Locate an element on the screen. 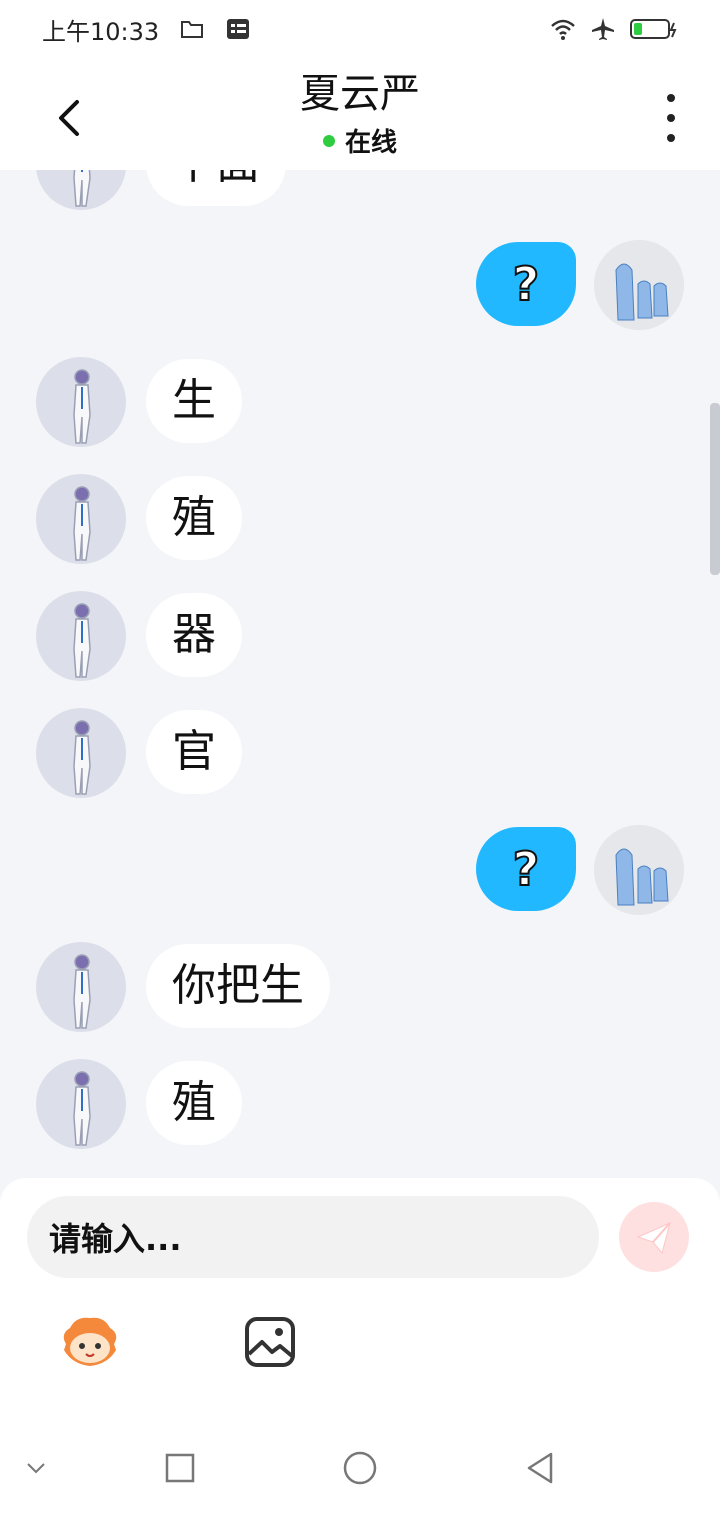 This screenshot has width=720, height=1520. nav-recents-button is located at coordinates (180, 1468).